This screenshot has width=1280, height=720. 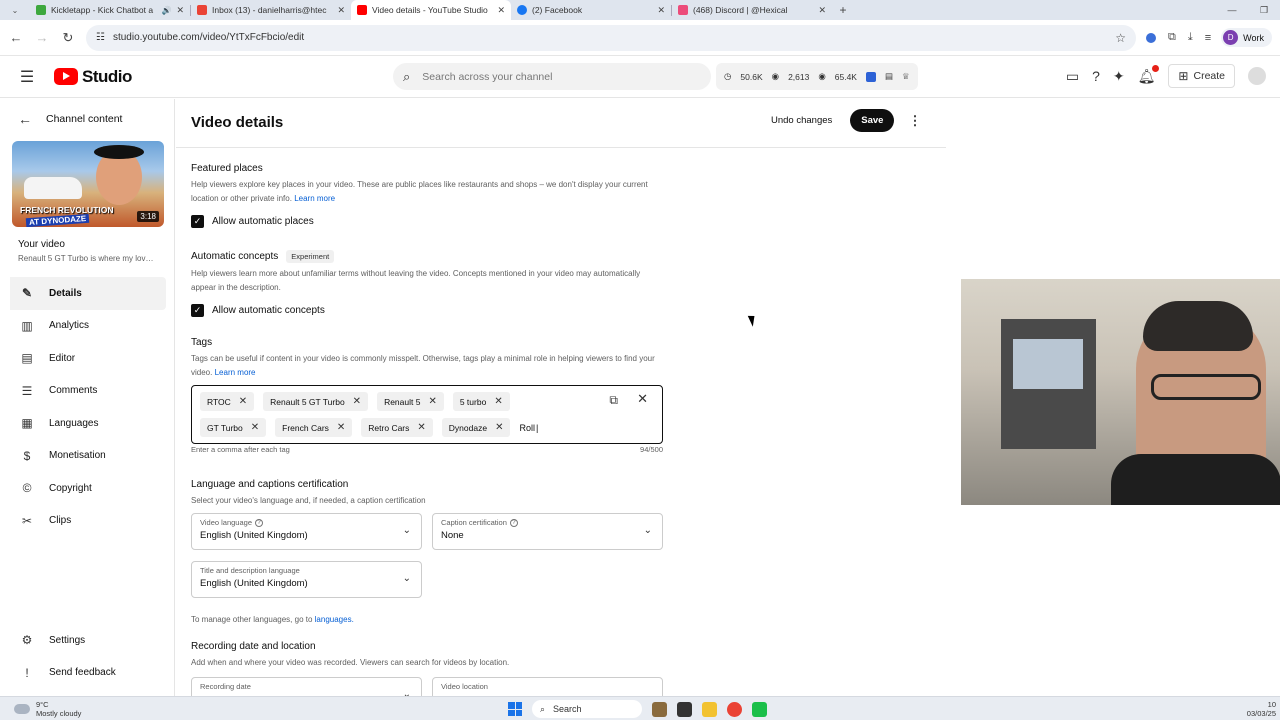 What do you see at coordinates (1072, 76) in the screenshot?
I see `messages-icon: ▭` at bounding box center [1072, 76].